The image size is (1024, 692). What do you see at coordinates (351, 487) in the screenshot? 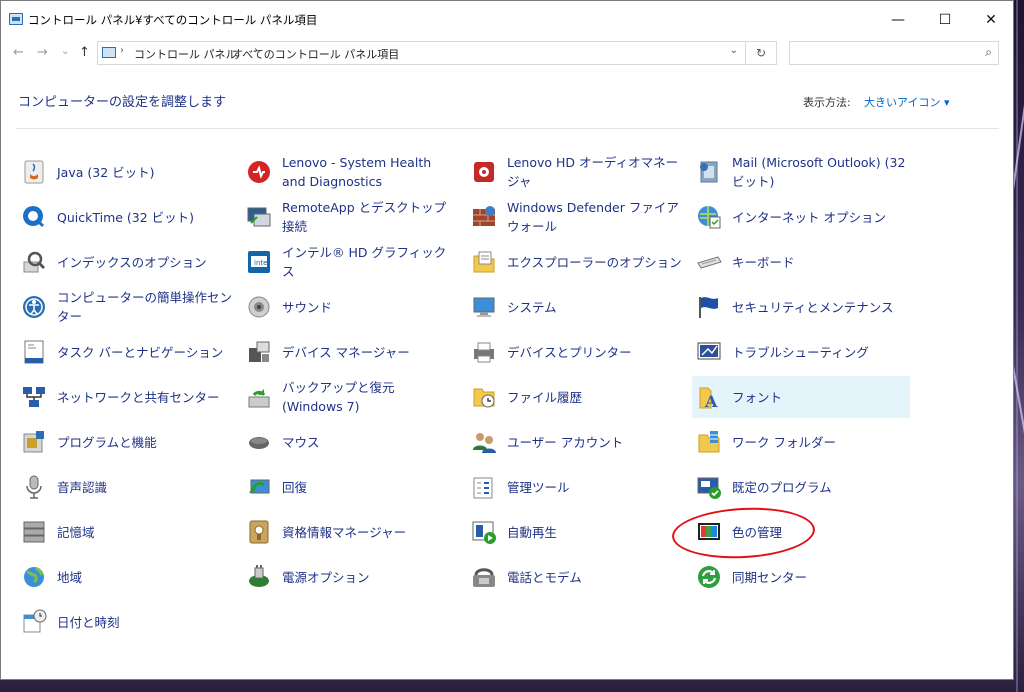
I see `control-panel-item: 回復` at bounding box center [351, 487].